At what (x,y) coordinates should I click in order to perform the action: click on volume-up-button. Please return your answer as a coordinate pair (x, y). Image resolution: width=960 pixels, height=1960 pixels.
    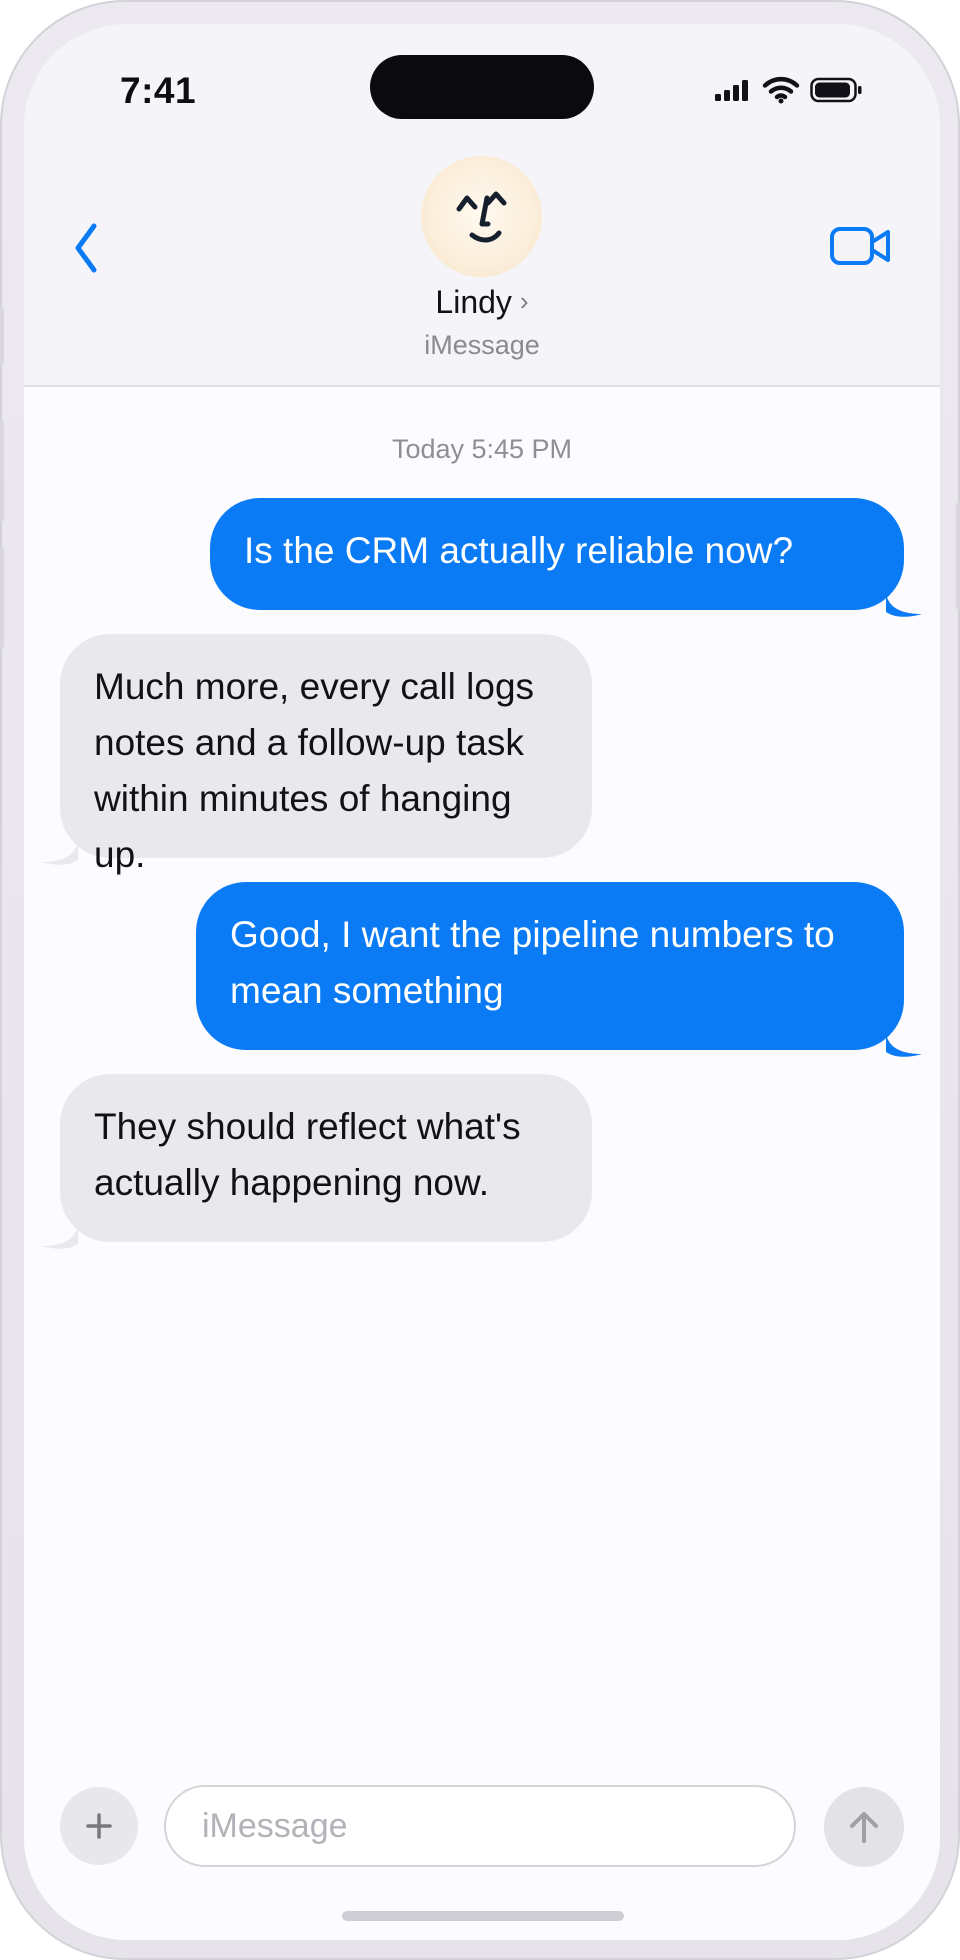
    Looking at the image, I should click on (2, 471).